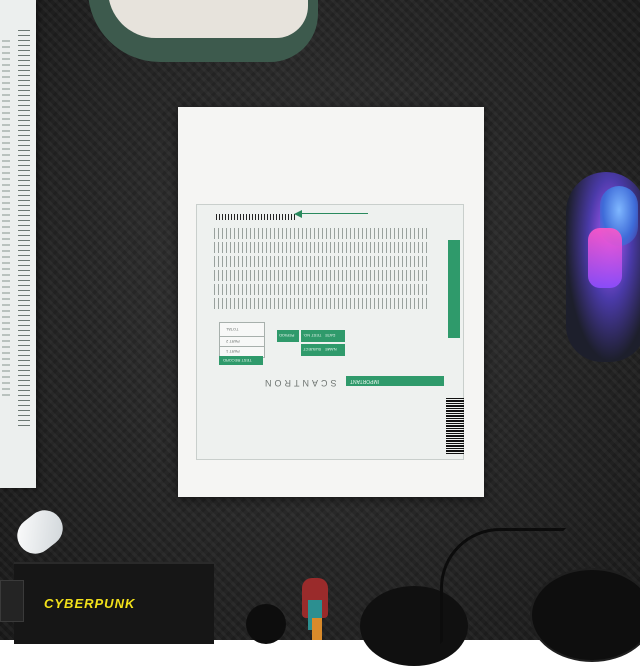 The width and height of the screenshot is (640, 666). What do you see at coordinates (24, 230) in the screenshot?
I see `timing-marks` at bounding box center [24, 230].